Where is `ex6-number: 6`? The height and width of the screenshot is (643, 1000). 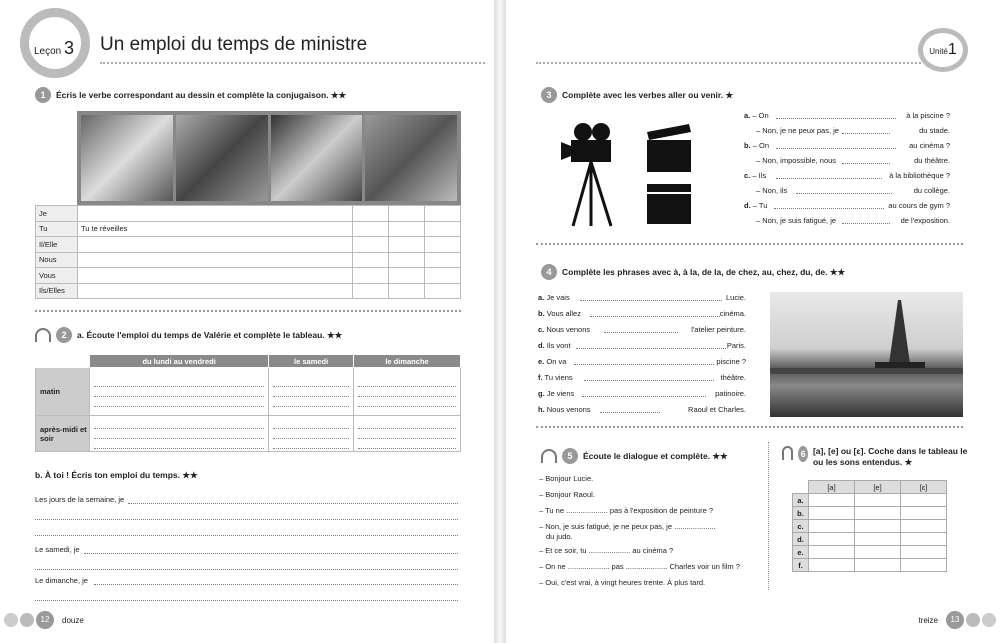
ex6-number: 6 is located at coordinates (803, 454).